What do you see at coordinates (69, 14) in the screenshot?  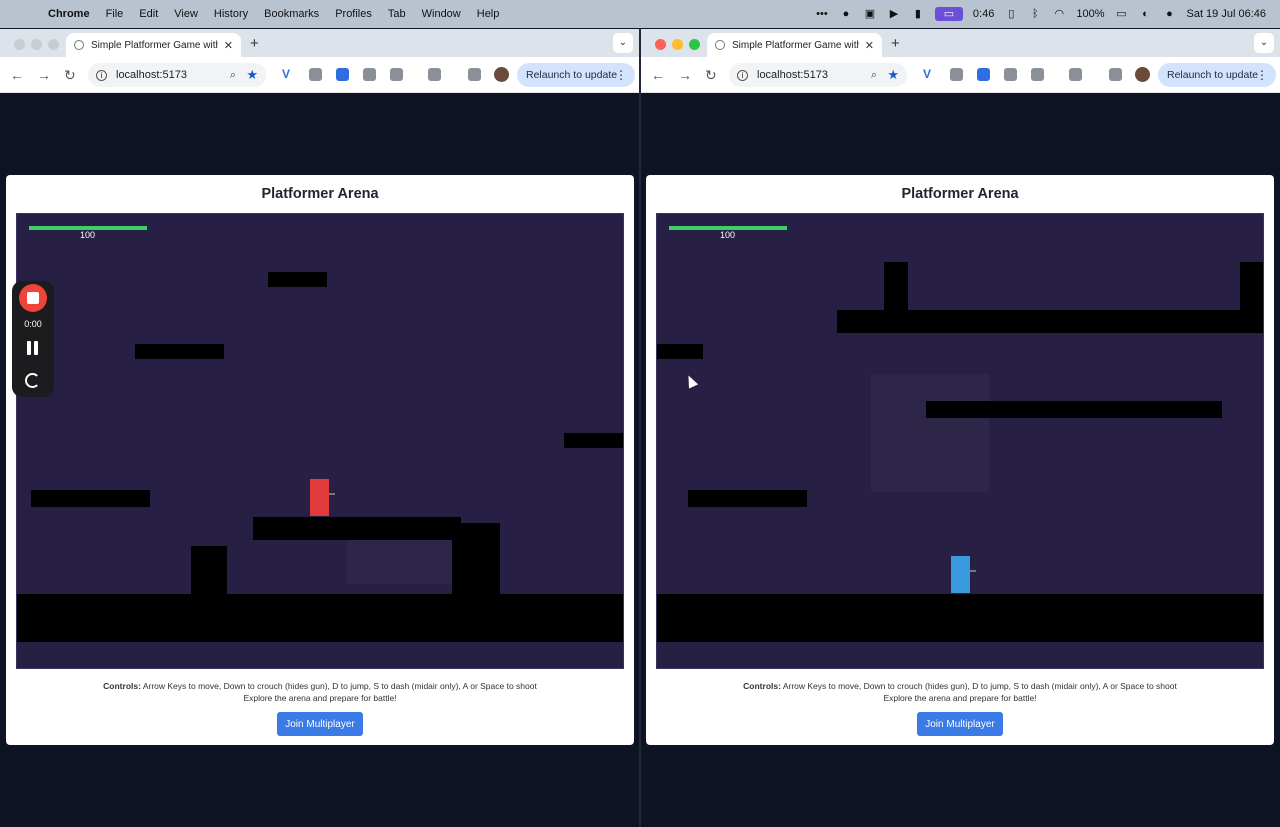 I see `menu-app-name: Chrome` at bounding box center [69, 14].